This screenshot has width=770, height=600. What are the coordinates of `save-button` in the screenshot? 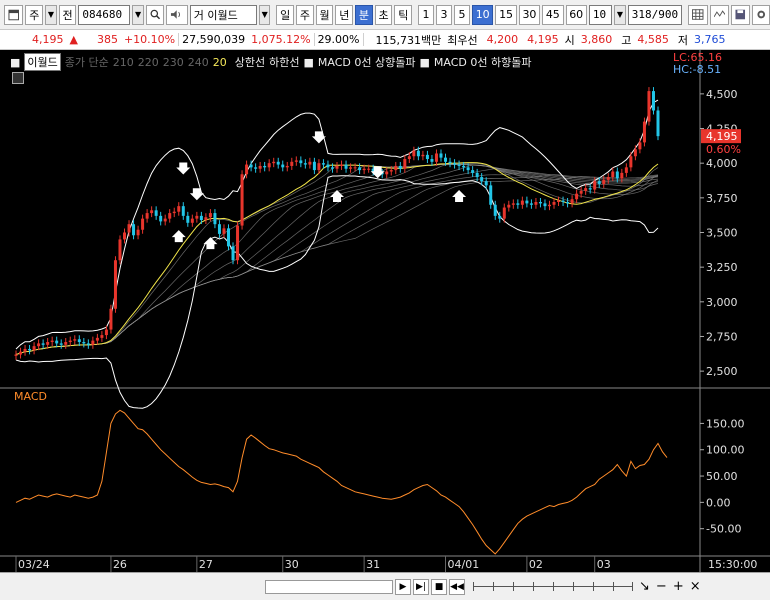 It's located at (740, 14).